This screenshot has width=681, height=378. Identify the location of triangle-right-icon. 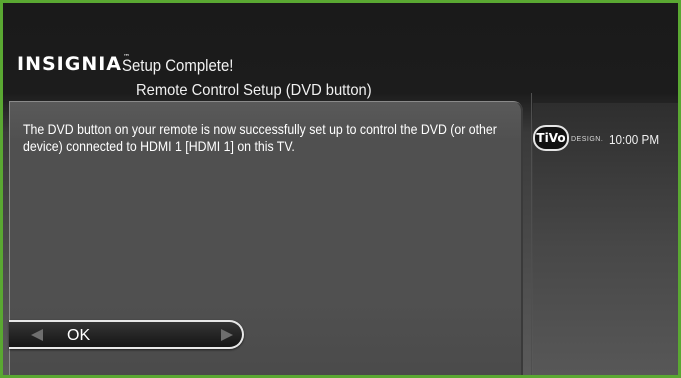
(227, 335).